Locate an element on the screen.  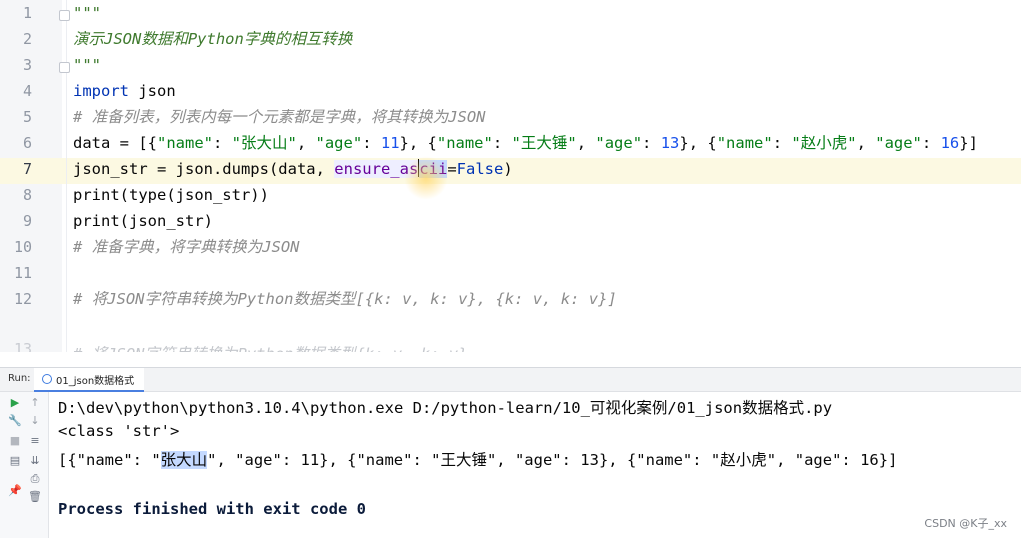
stop-icon: ■ is located at coordinates (15, 441).